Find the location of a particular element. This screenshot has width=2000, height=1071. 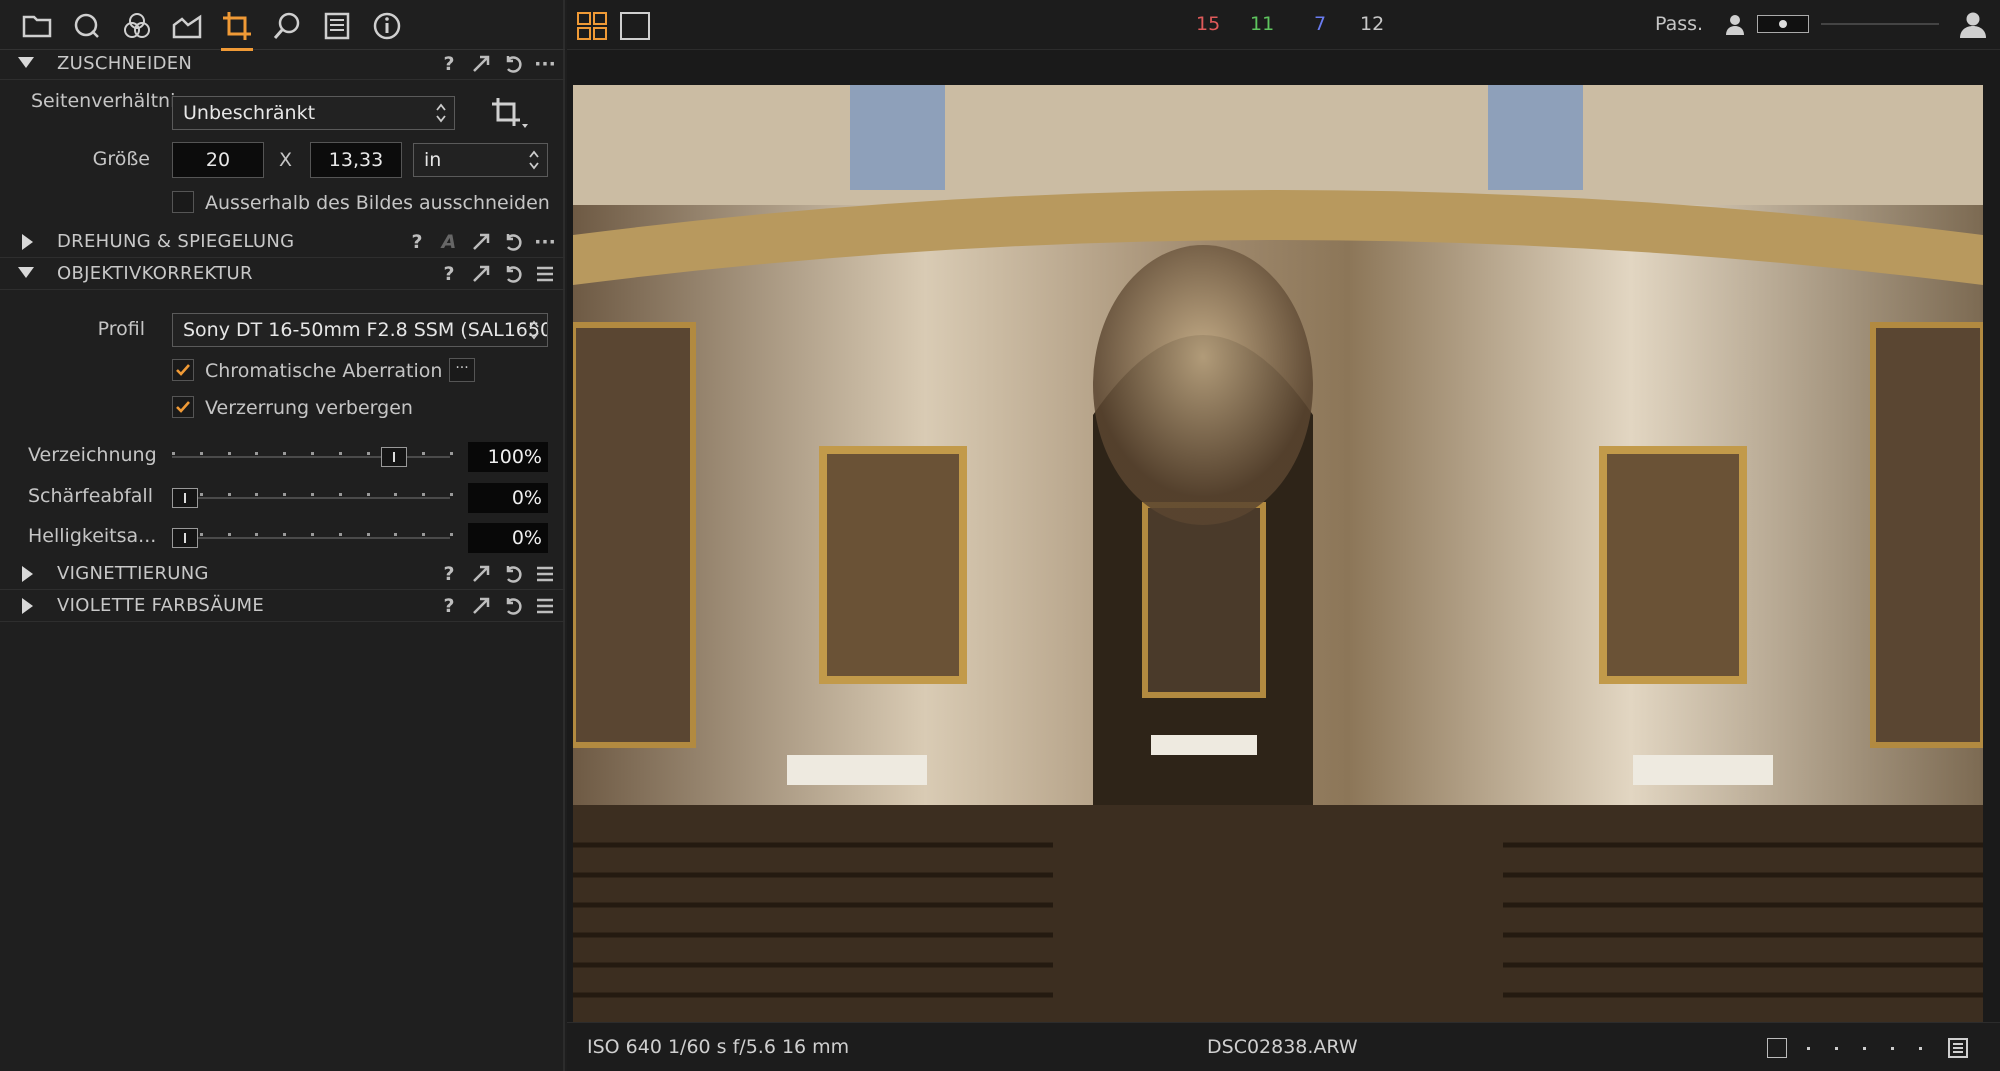

exif-info: ISO 640 1/60 s f/5.6 16 mm is located at coordinates (718, 1047).